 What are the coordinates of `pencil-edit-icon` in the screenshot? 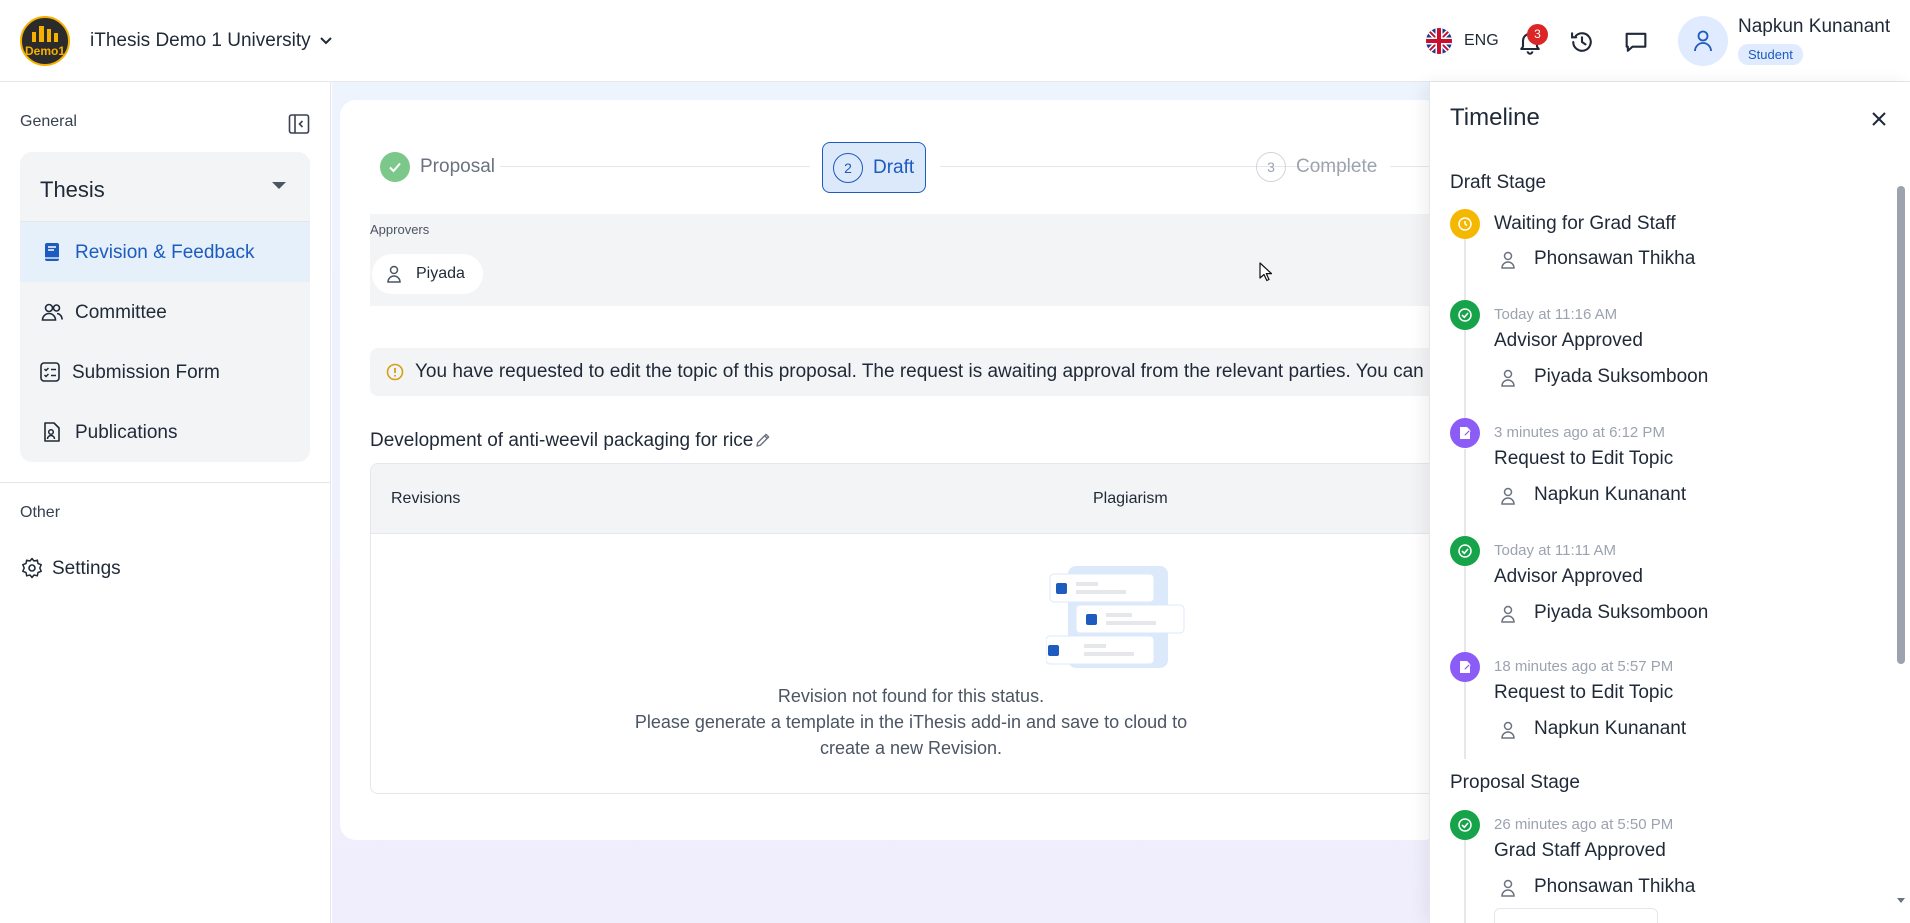 It's located at (763, 440).